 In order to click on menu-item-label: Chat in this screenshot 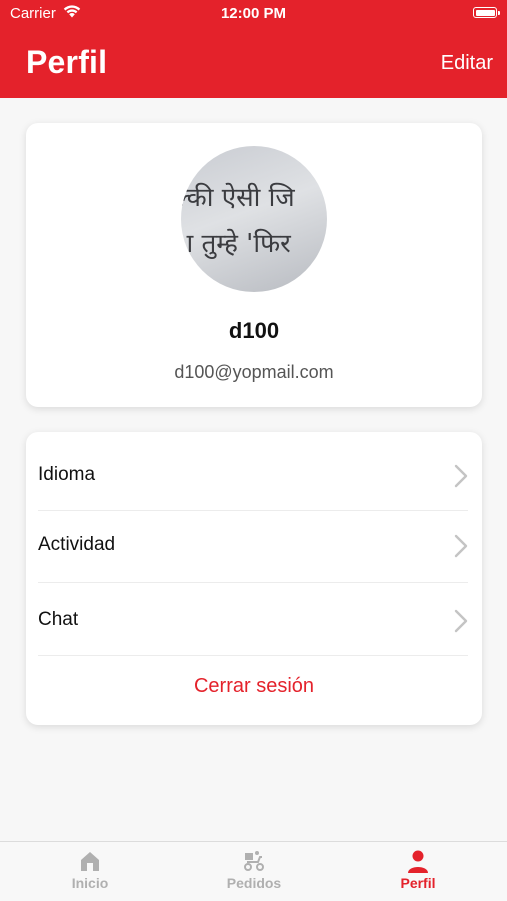, I will do `click(58, 619)`.